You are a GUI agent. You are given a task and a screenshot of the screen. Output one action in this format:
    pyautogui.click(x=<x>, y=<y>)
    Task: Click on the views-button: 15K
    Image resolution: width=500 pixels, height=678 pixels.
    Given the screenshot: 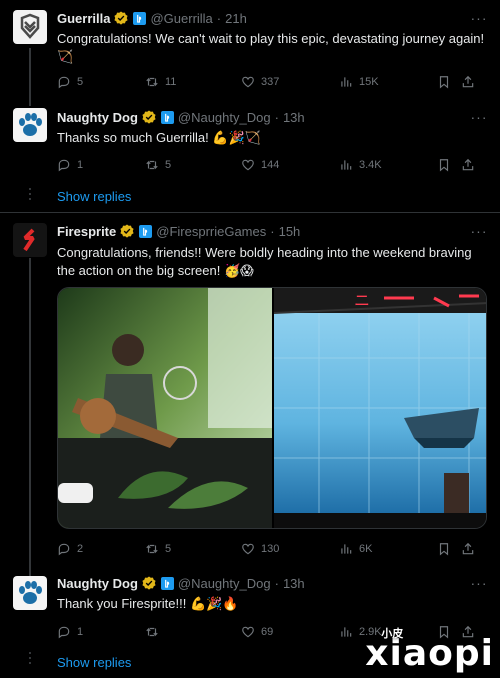 What is the action you would take?
    pyautogui.click(x=388, y=82)
    